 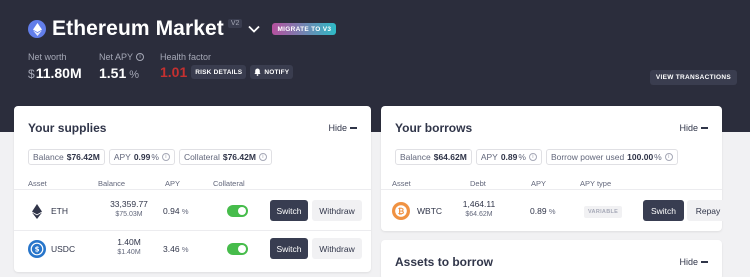 What do you see at coordinates (201, 157) in the screenshot?
I see `chip-label: Collateral` at bounding box center [201, 157].